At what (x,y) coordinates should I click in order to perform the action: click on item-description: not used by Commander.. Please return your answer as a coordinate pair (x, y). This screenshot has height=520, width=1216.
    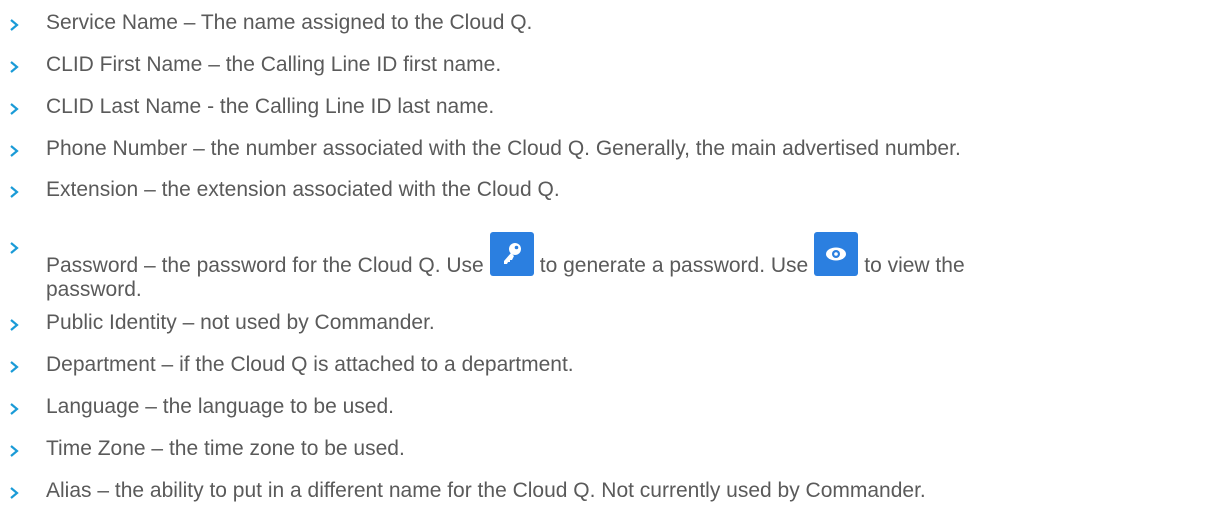
    Looking at the image, I should click on (317, 322).